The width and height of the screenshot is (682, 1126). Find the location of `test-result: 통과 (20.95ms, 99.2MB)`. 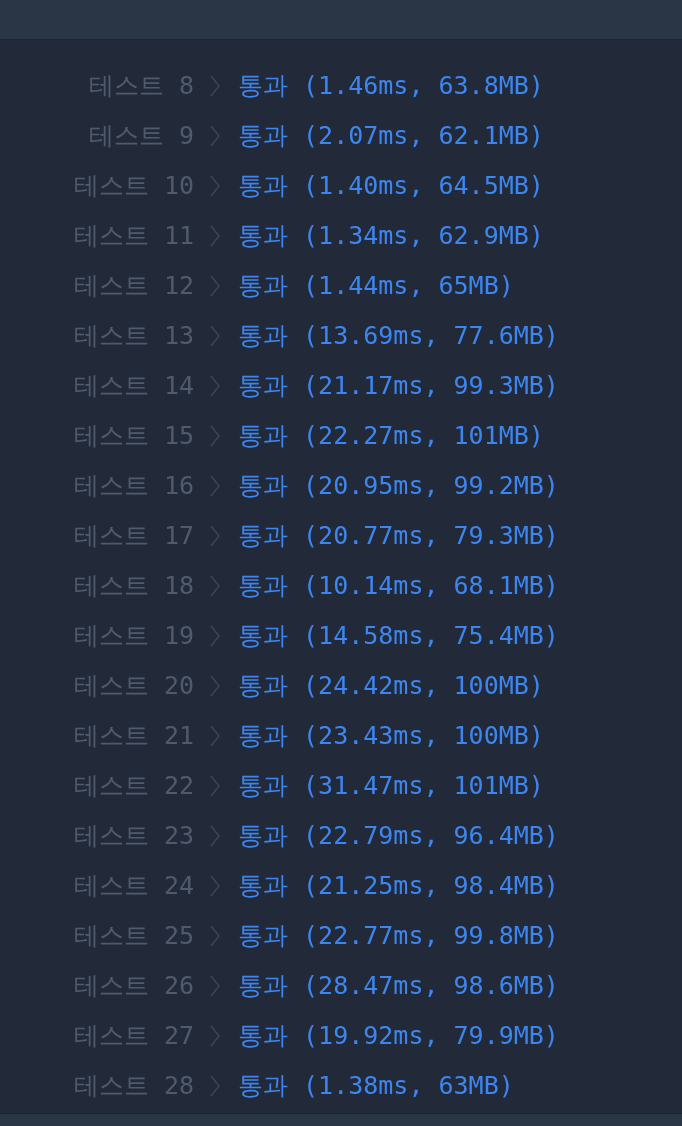

test-result: 통과 (20.95ms, 99.2MB) is located at coordinates (398, 486).